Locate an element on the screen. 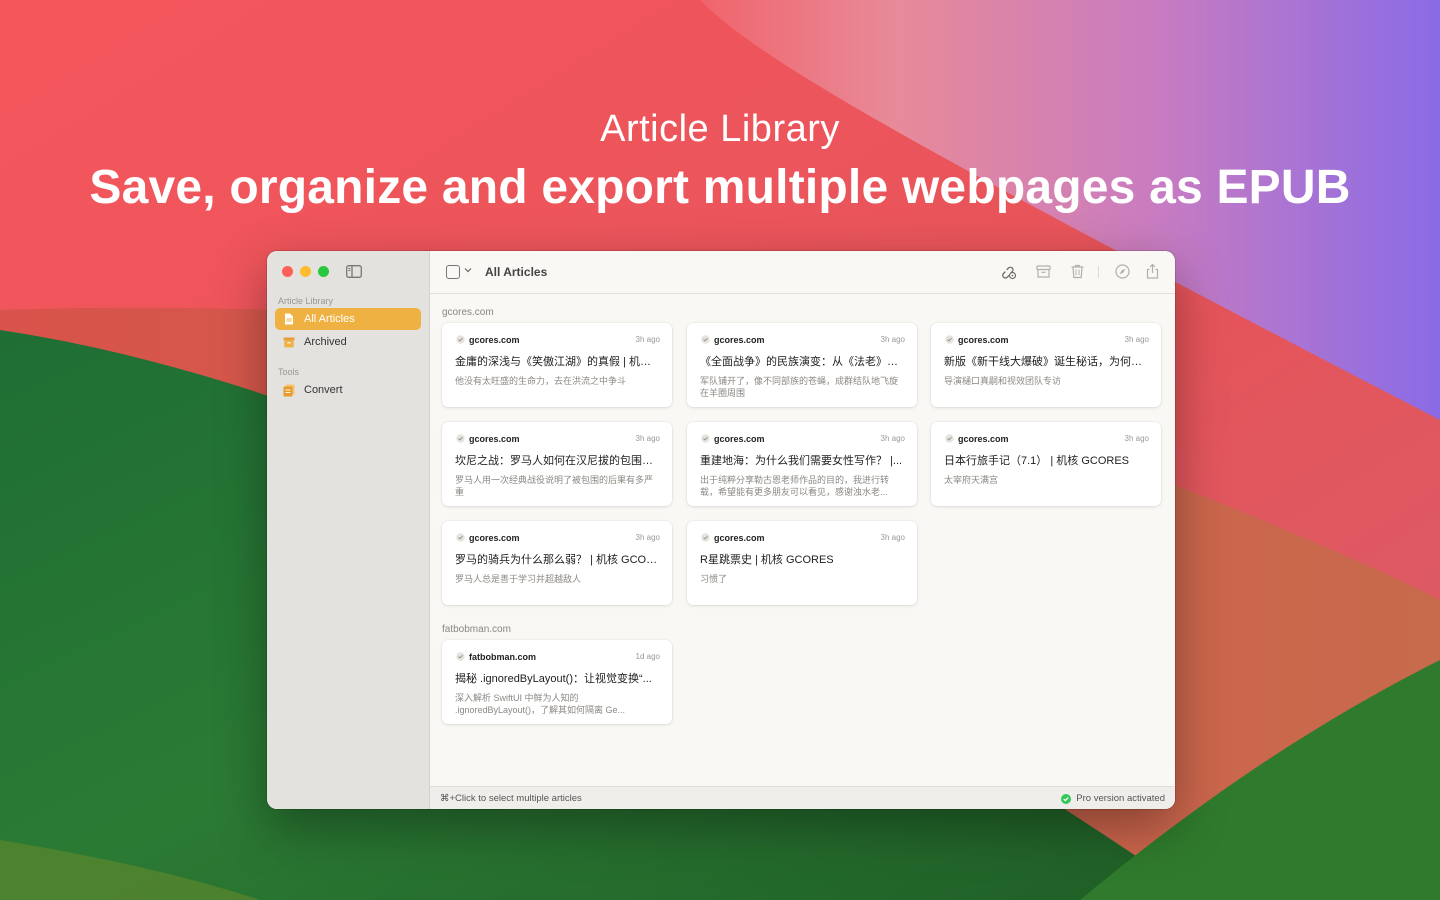  article-title: 日本行旅手记（7.1） | 机核 GCORES is located at coordinates (1036, 461).